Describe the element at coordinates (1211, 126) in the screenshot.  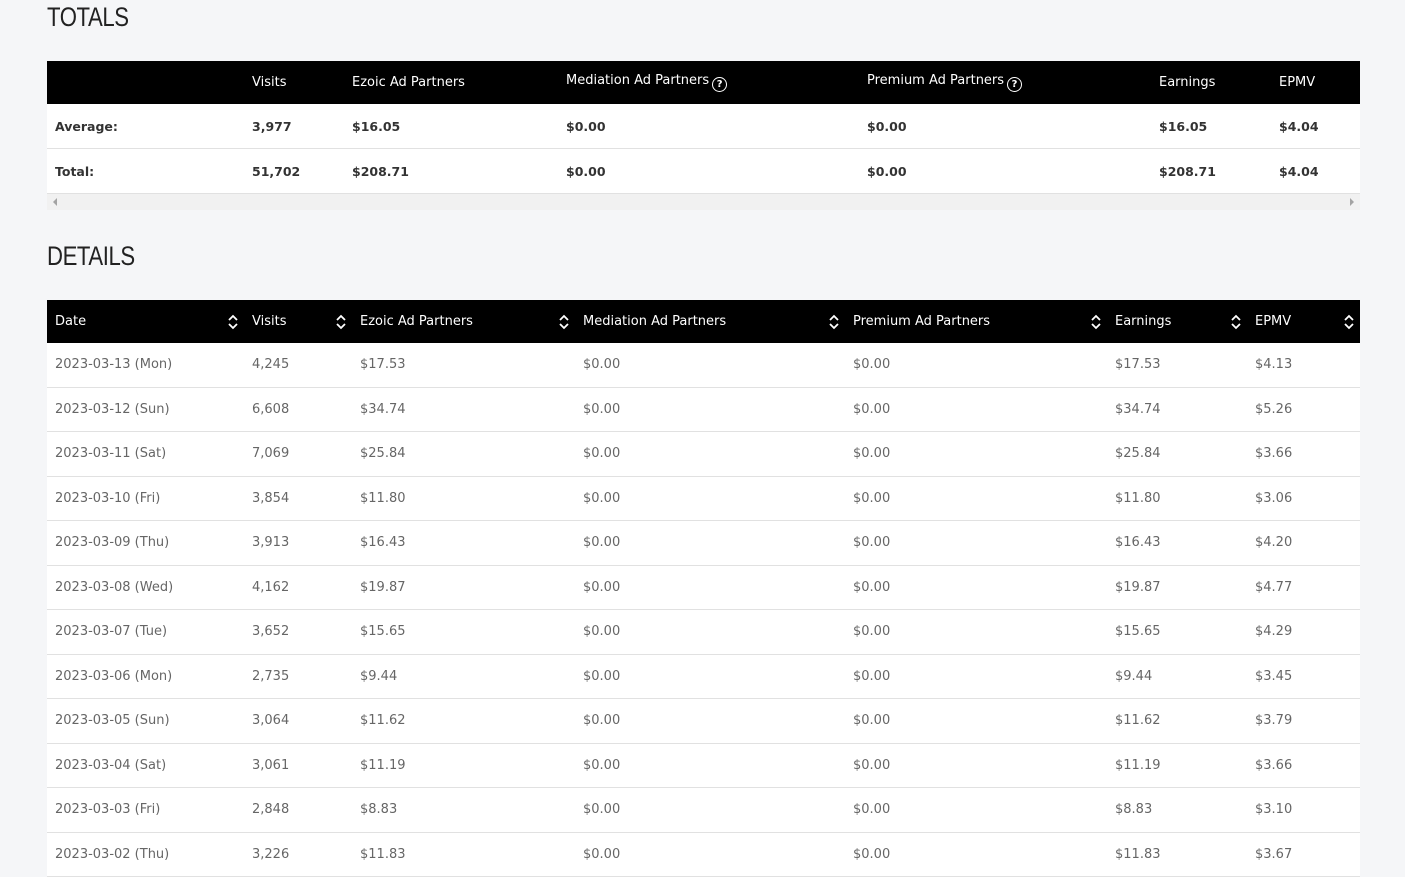
I see `cell-earnings: $16.05` at that location.